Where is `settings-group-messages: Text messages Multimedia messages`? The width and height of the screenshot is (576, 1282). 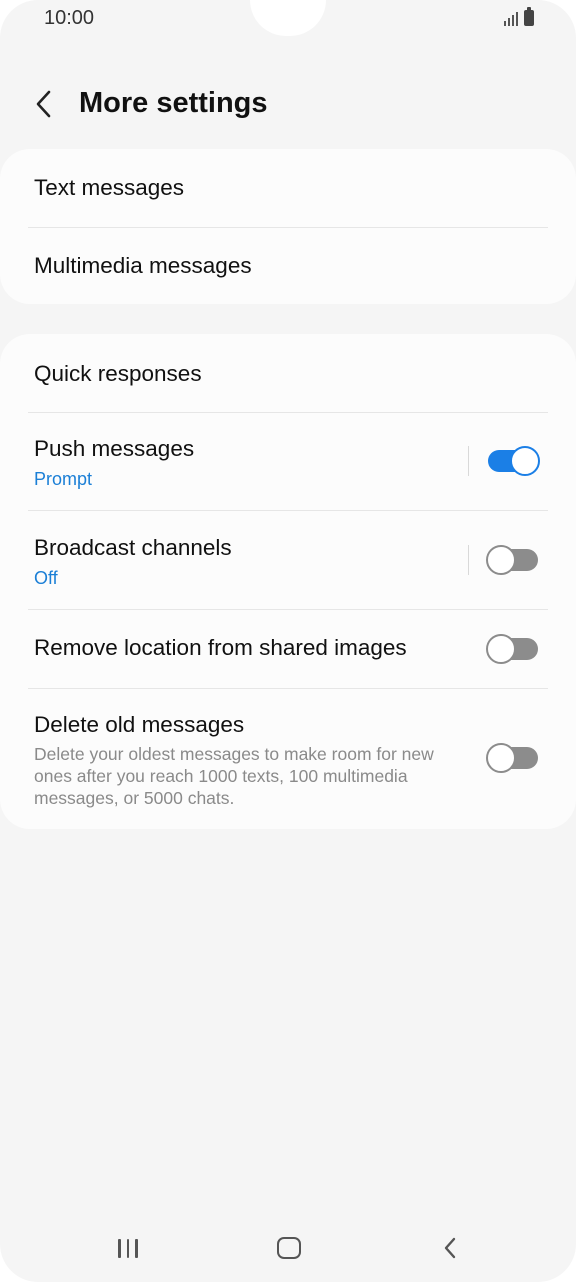
settings-group-messages: Text messages Multimedia messages is located at coordinates (288, 226).